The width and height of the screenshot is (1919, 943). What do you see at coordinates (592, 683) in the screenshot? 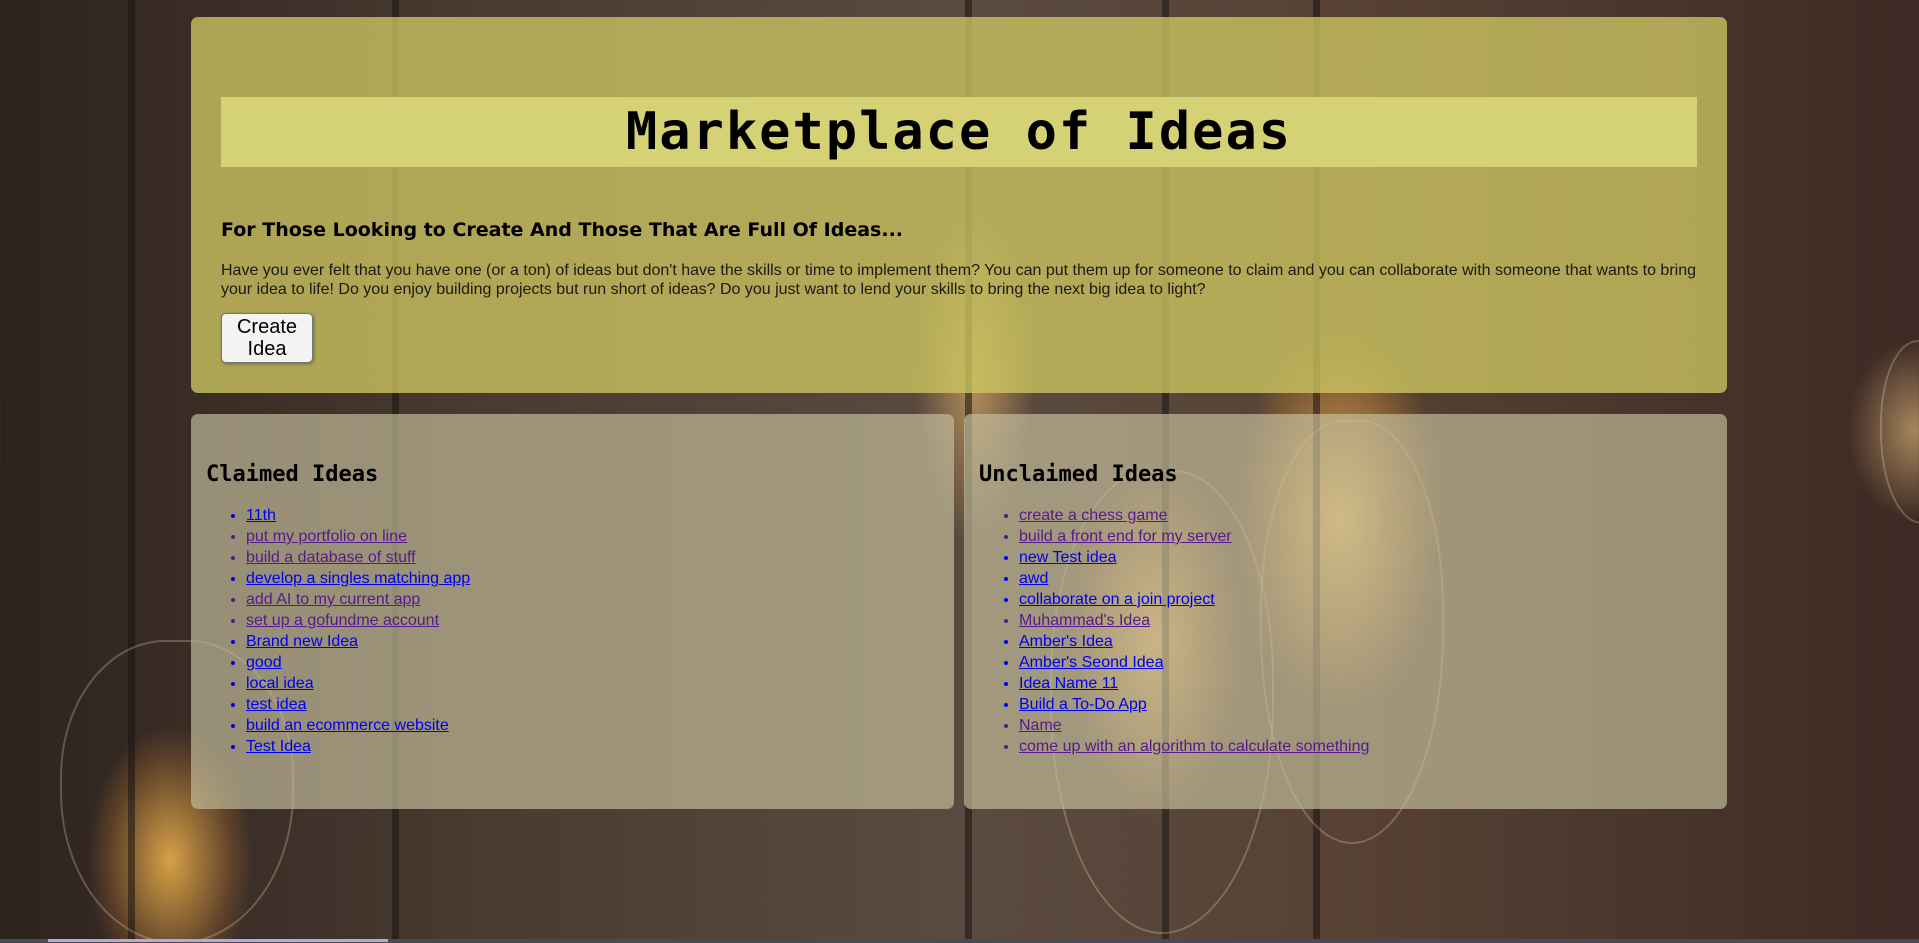
I see `list-item: local idea` at bounding box center [592, 683].